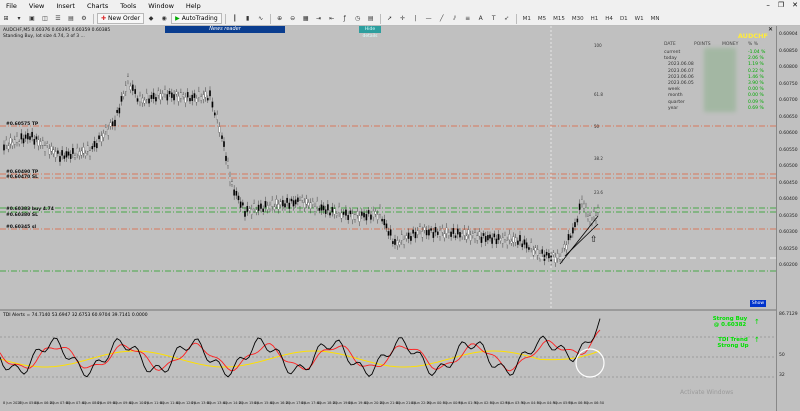  I want to click on cursor-icon: ➚, so click(390, 19).